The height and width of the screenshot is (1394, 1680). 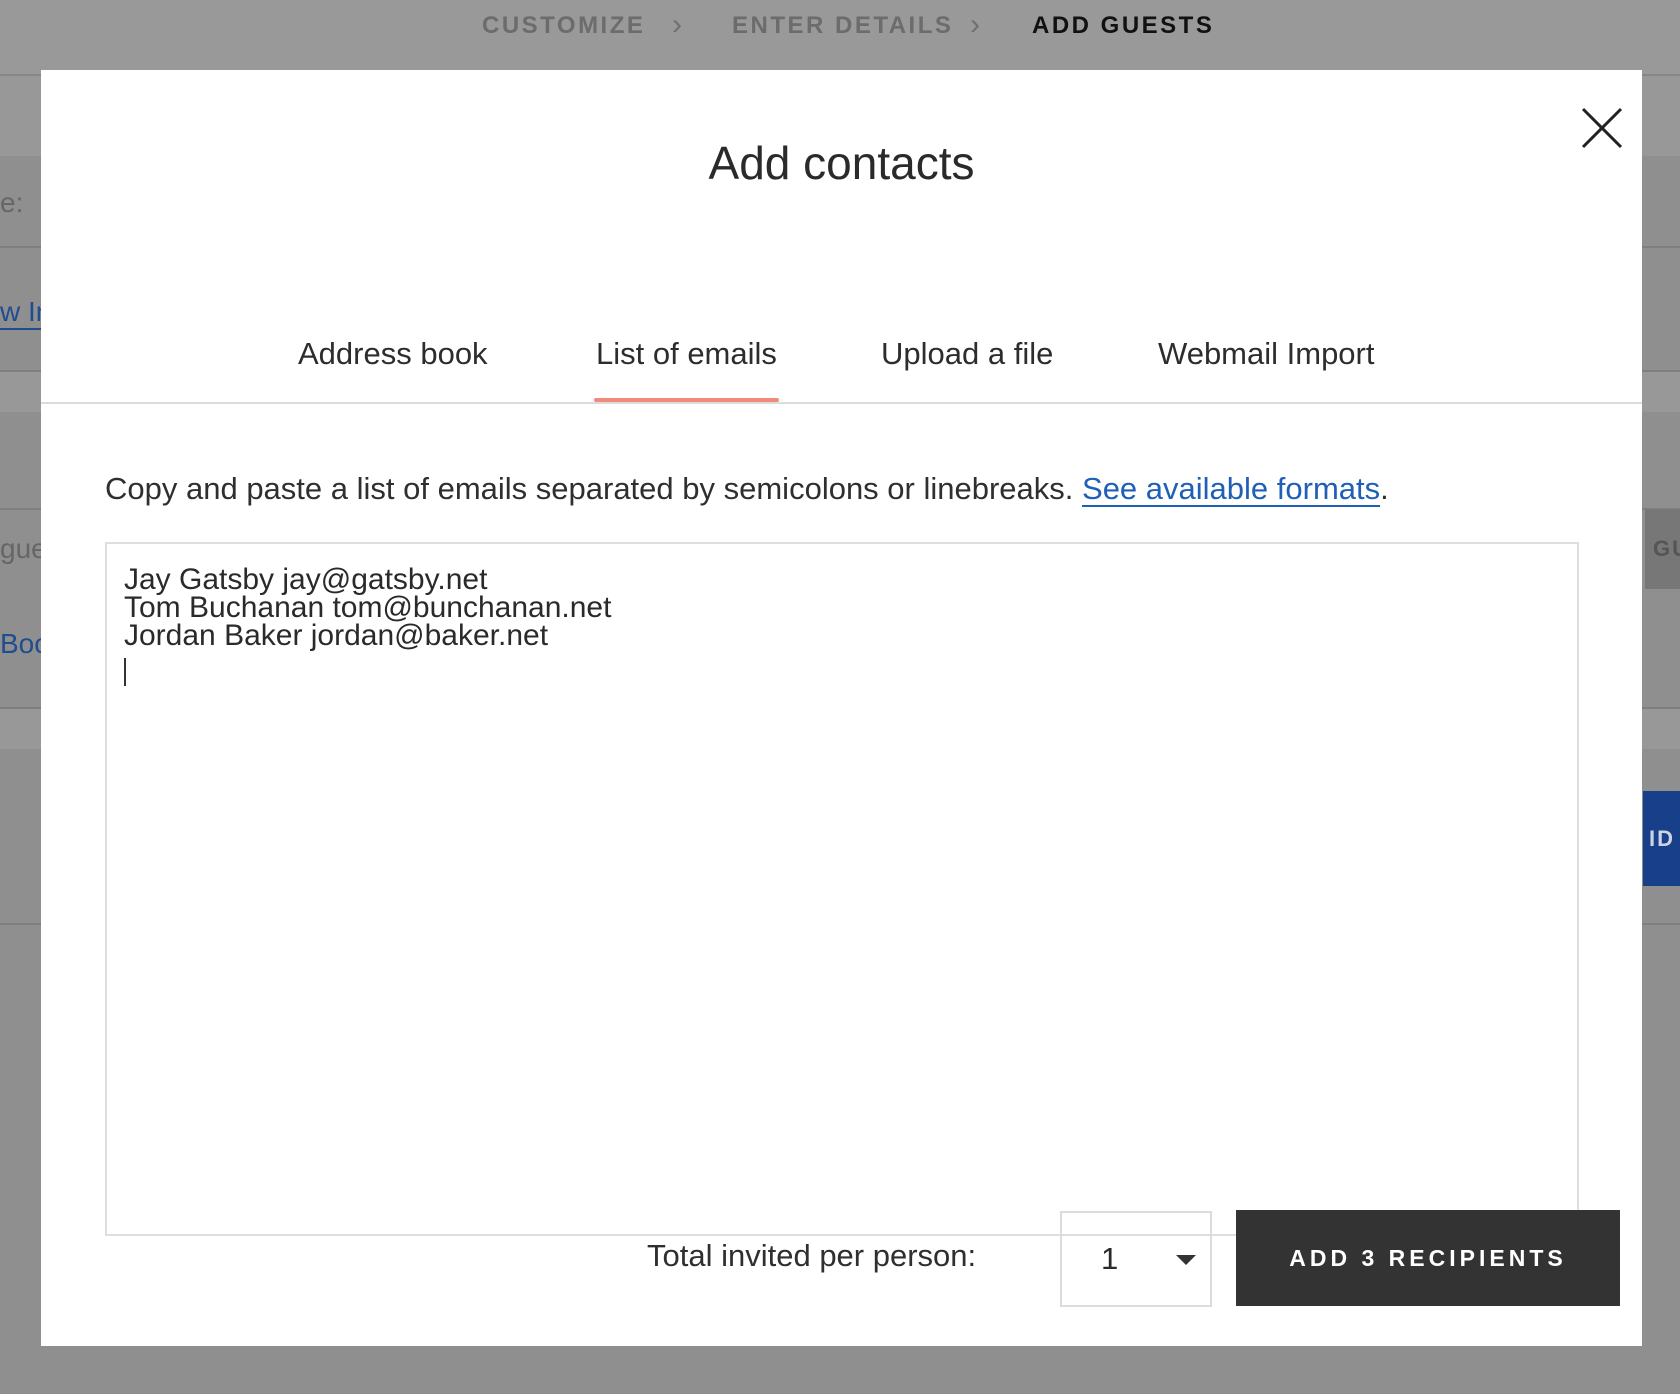 I want to click on add-recipients-button: ADD 3 RECIPIENTS, so click(x=1428, y=1258).